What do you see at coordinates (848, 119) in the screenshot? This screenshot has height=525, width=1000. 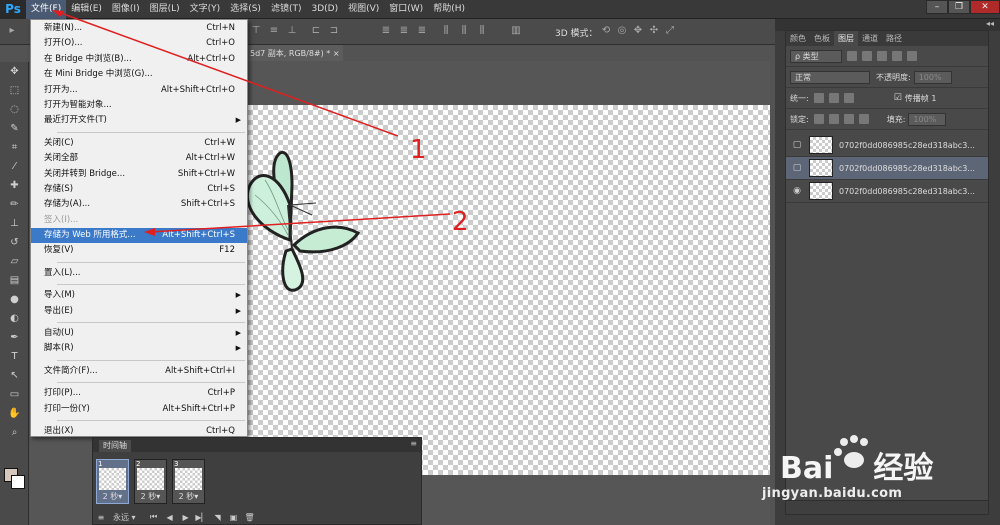 I see `lock-position-icon` at bounding box center [848, 119].